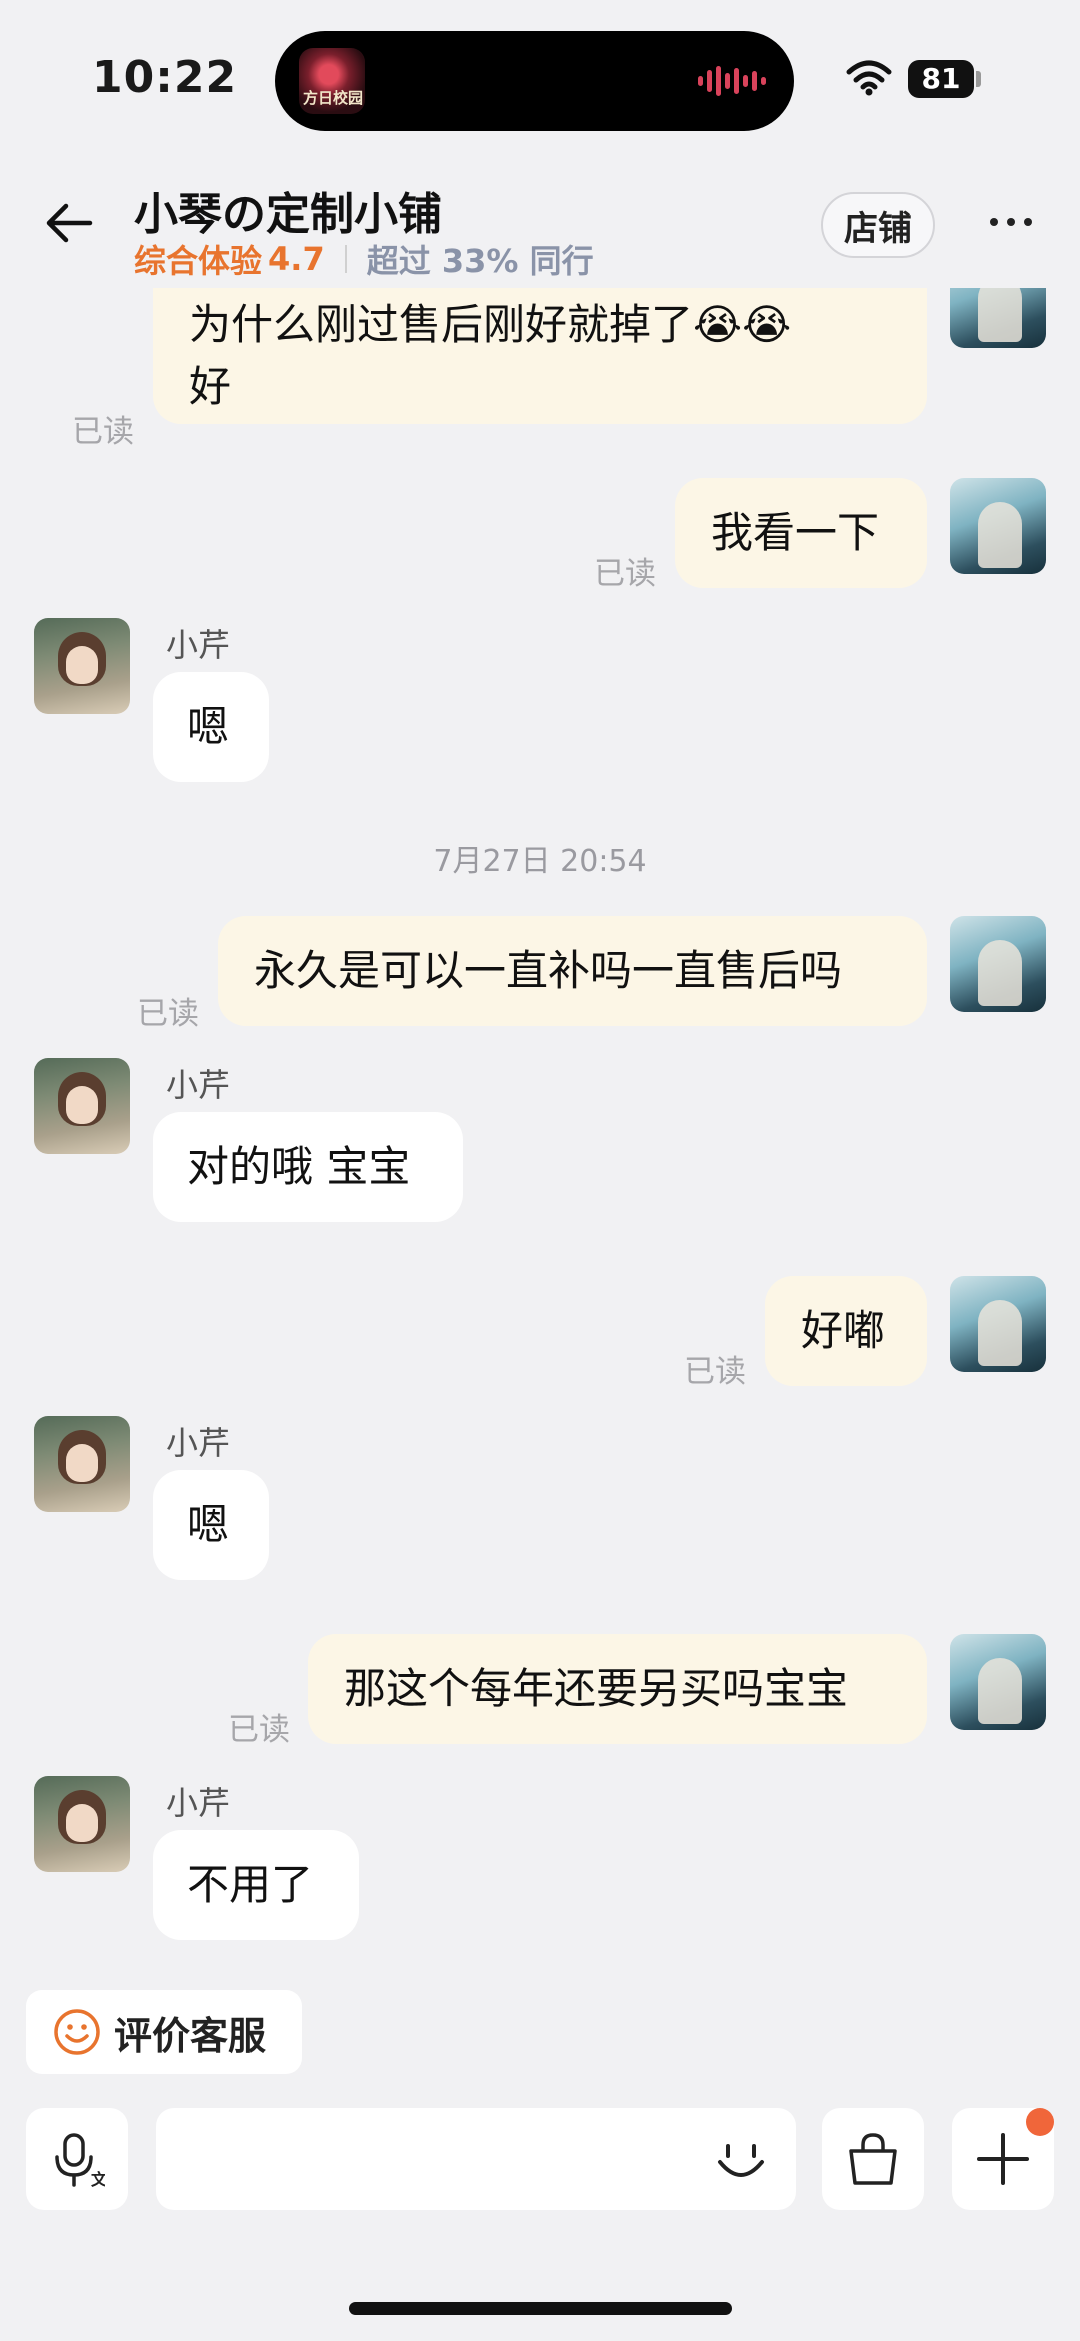  What do you see at coordinates (1011, 222) in the screenshot?
I see `more-options-icon` at bounding box center [1011, 222].